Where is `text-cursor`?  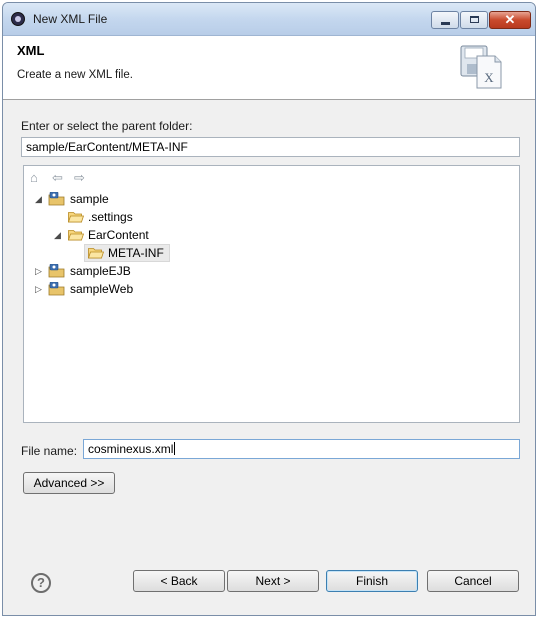 text-cursor is located at coordinates (175, 448).